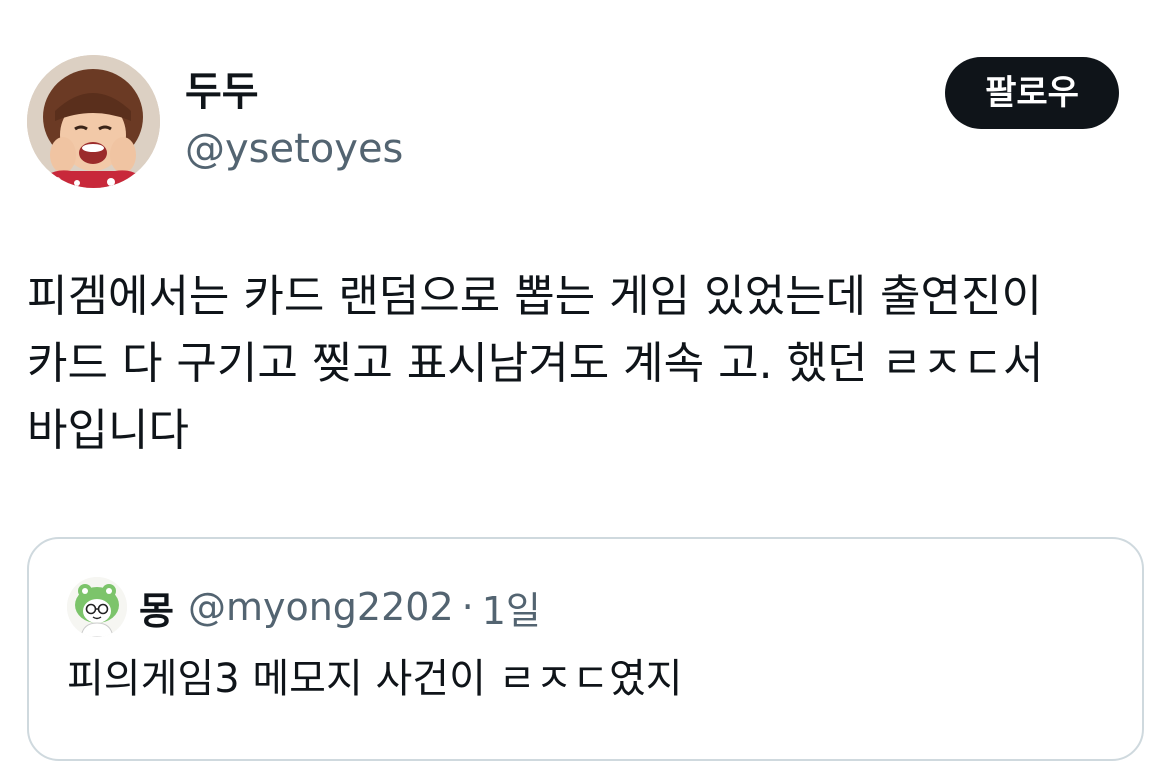 The image size is (1170, 761). I want to click on author-display-name: 두두, so click(222, 92).